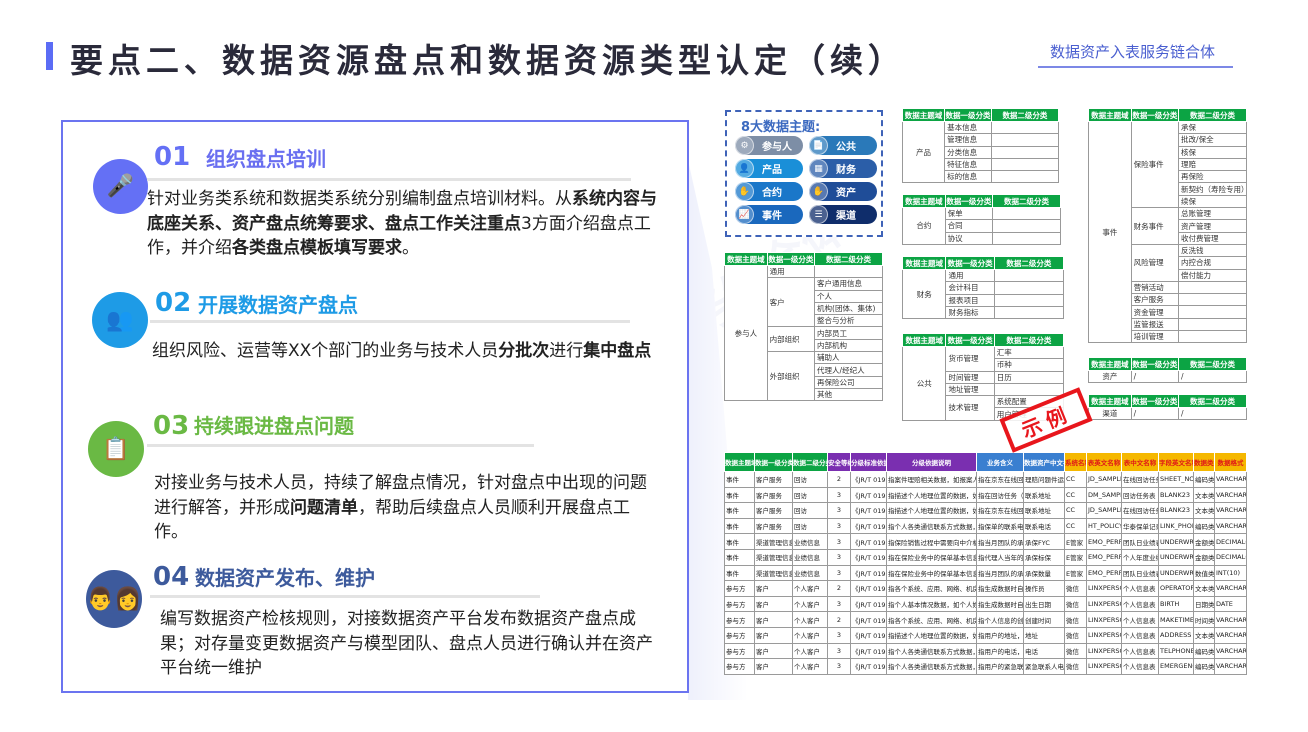 This screenshot has width=1308, height=732. What do you see at coordinates (791, 339) in the screenshot?
I see `level1-cell: 内部组织` at bounding box center [791, 339].